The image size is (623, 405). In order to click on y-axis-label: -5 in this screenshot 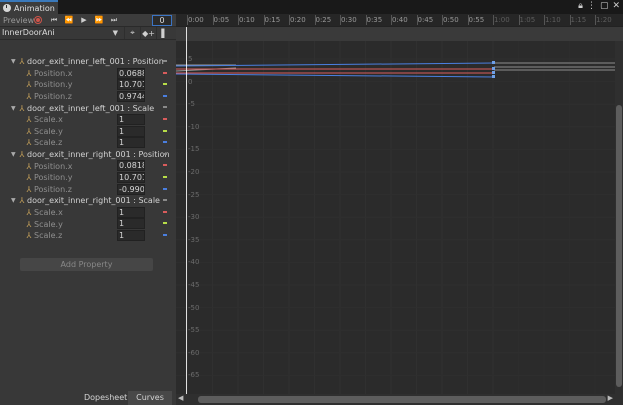, I will do `click(191, 104)`.